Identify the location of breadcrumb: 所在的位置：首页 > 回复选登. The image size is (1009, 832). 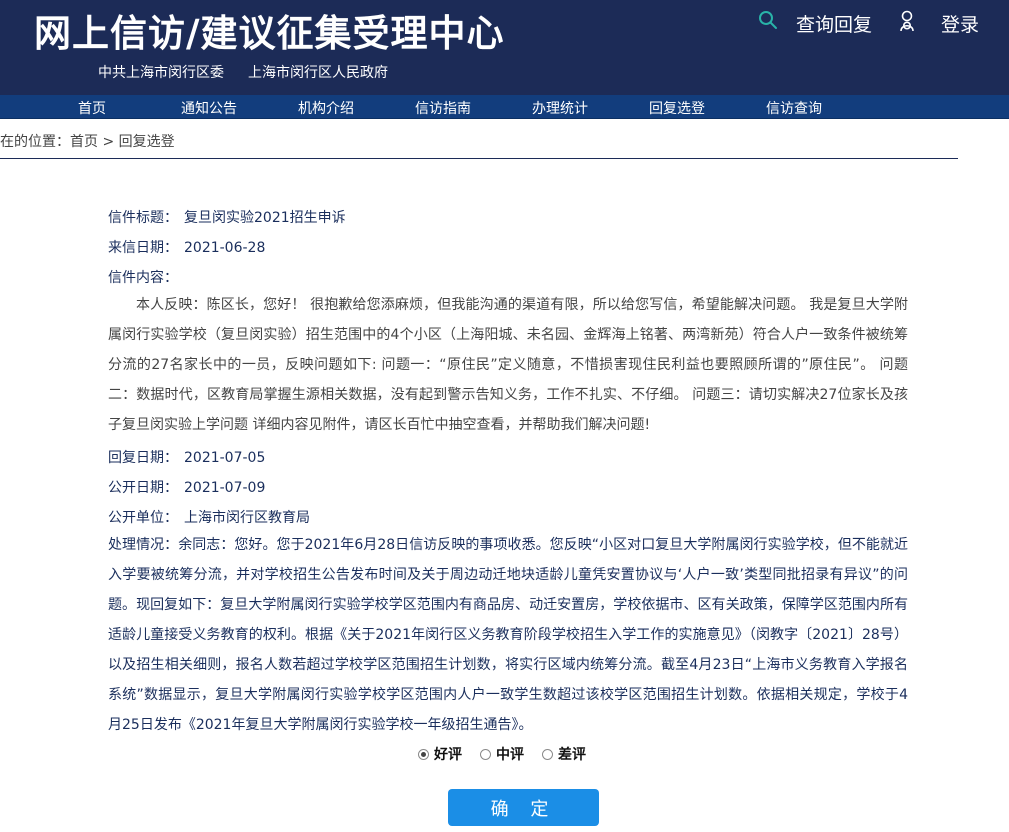
(87, 142).